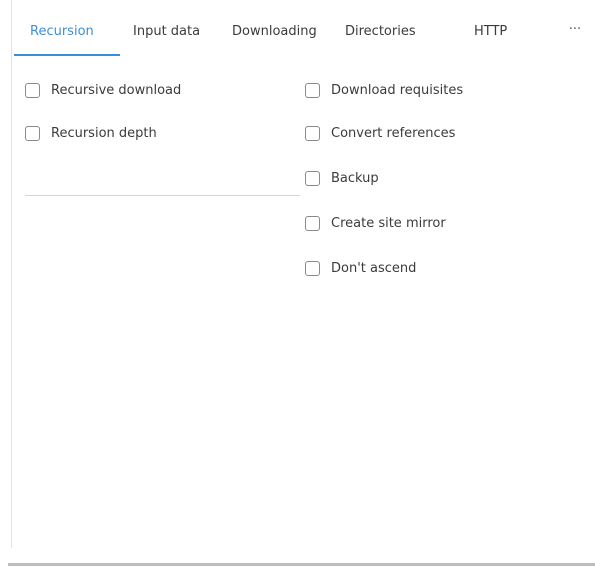 This screenshot has width=595, height=567. I want to click on checkbox-label: Don't ascend, so click(374, 268).